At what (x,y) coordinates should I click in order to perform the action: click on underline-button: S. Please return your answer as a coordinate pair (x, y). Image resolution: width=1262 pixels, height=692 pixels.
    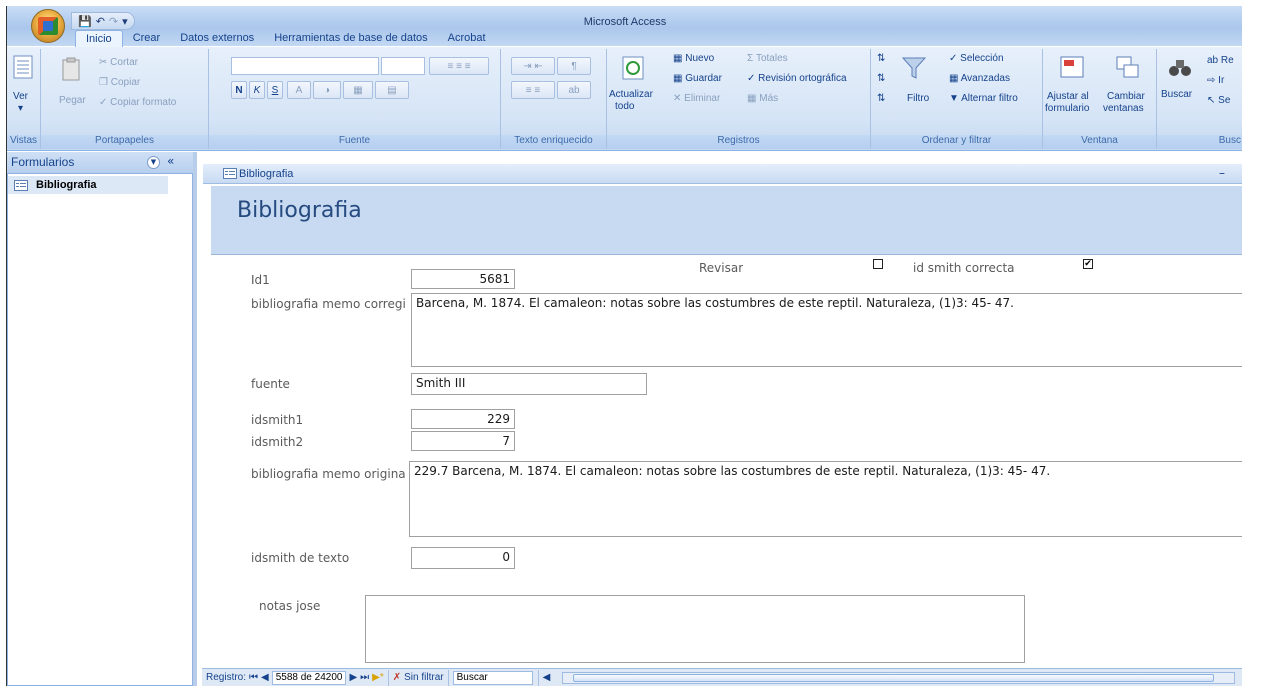
    Looking at the image, I should click on (275, 90).